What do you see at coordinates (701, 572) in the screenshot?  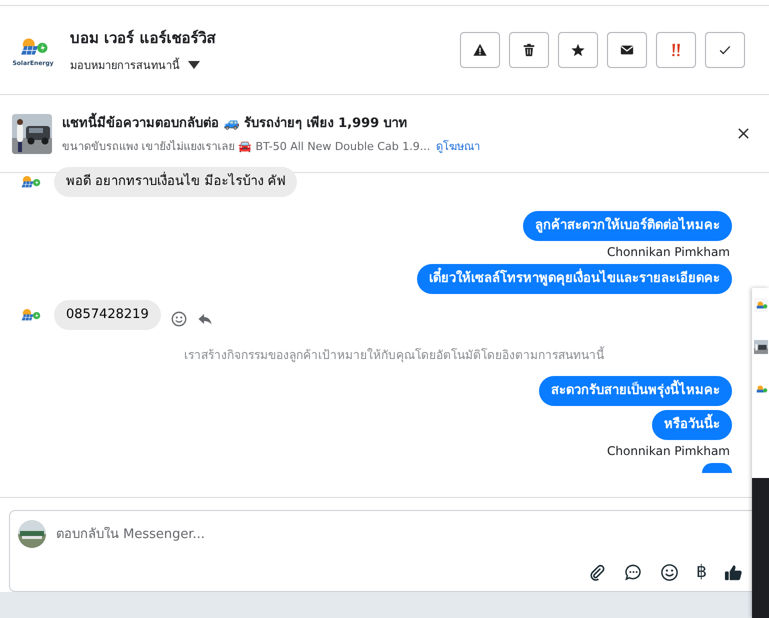 I see `payment-button: ฿` at bounding box center [701, 572].